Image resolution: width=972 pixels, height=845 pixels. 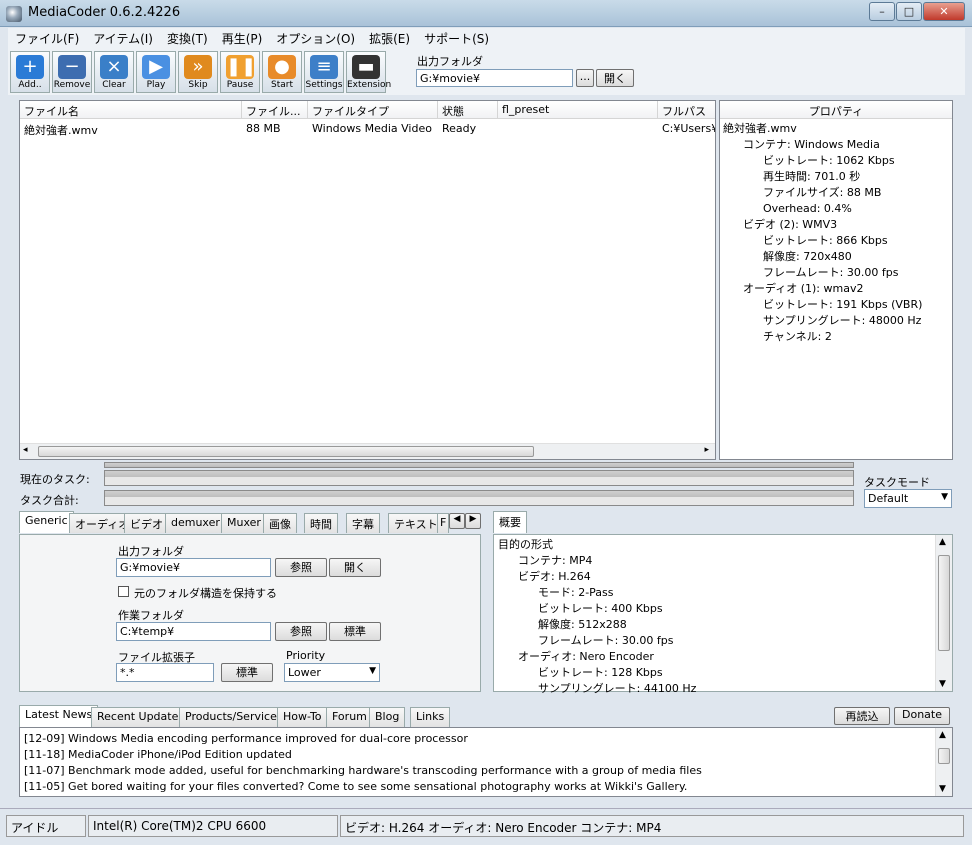 I want to click on task-mode-select: Default ▼, so click(x=908, y=498).